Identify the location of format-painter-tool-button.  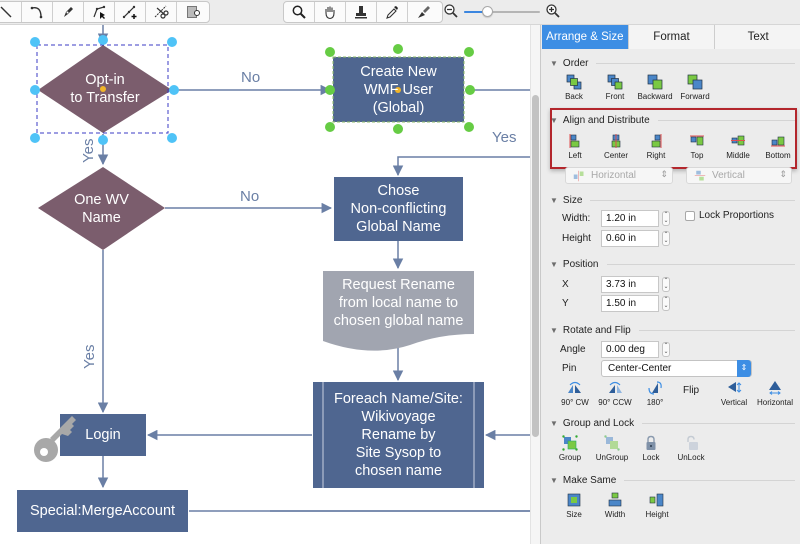
(423, 12).